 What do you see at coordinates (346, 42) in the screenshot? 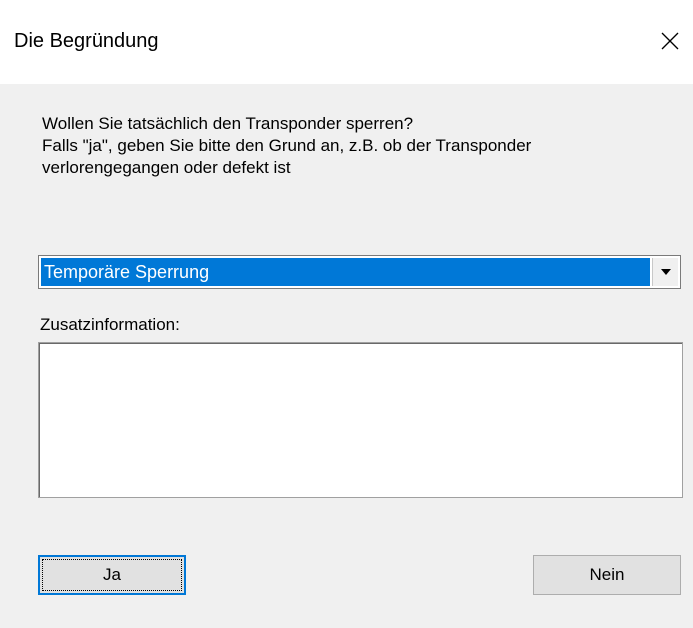
I see `title-bar: Die Begründung` at bounding box center [346, 42].